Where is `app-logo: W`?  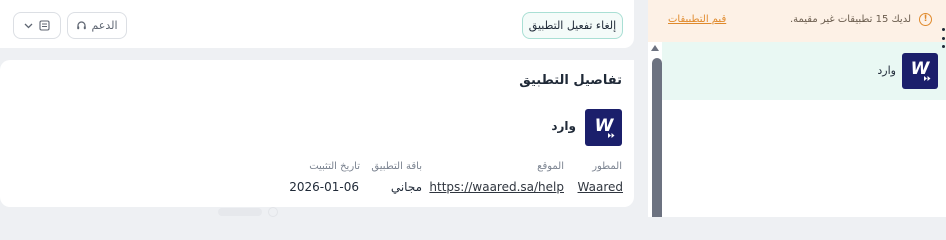
app-logo: W is located at coordinates (603, 127).